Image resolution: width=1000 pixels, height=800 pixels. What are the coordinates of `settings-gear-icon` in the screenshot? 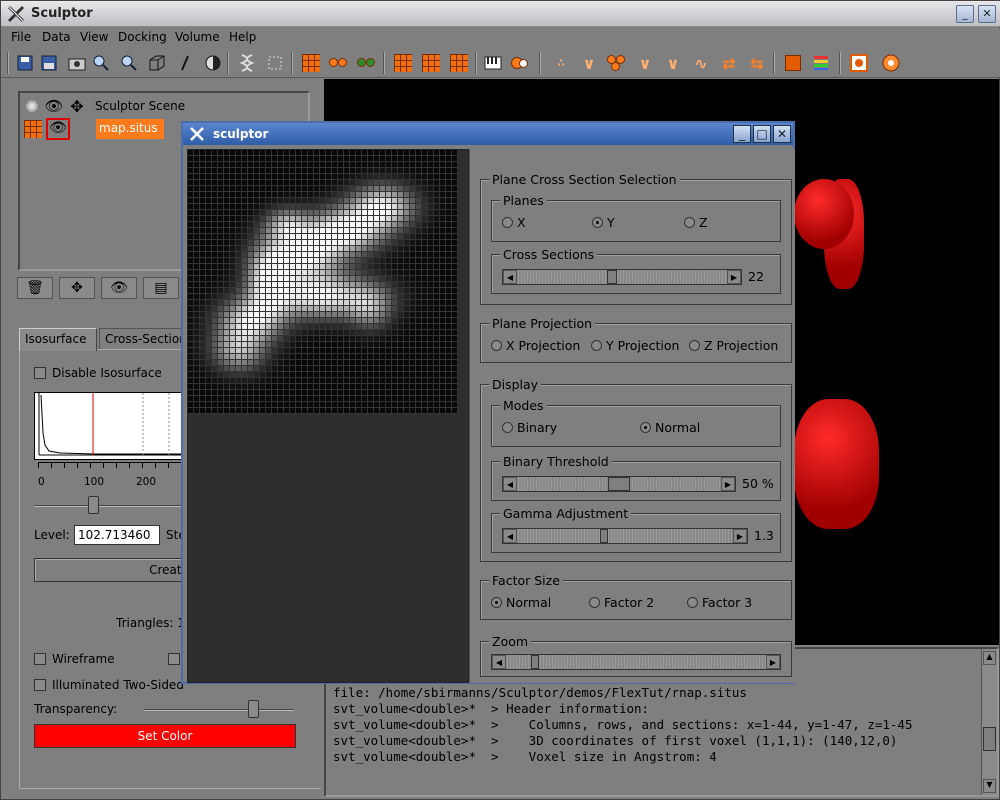 It's located at (891, 63).